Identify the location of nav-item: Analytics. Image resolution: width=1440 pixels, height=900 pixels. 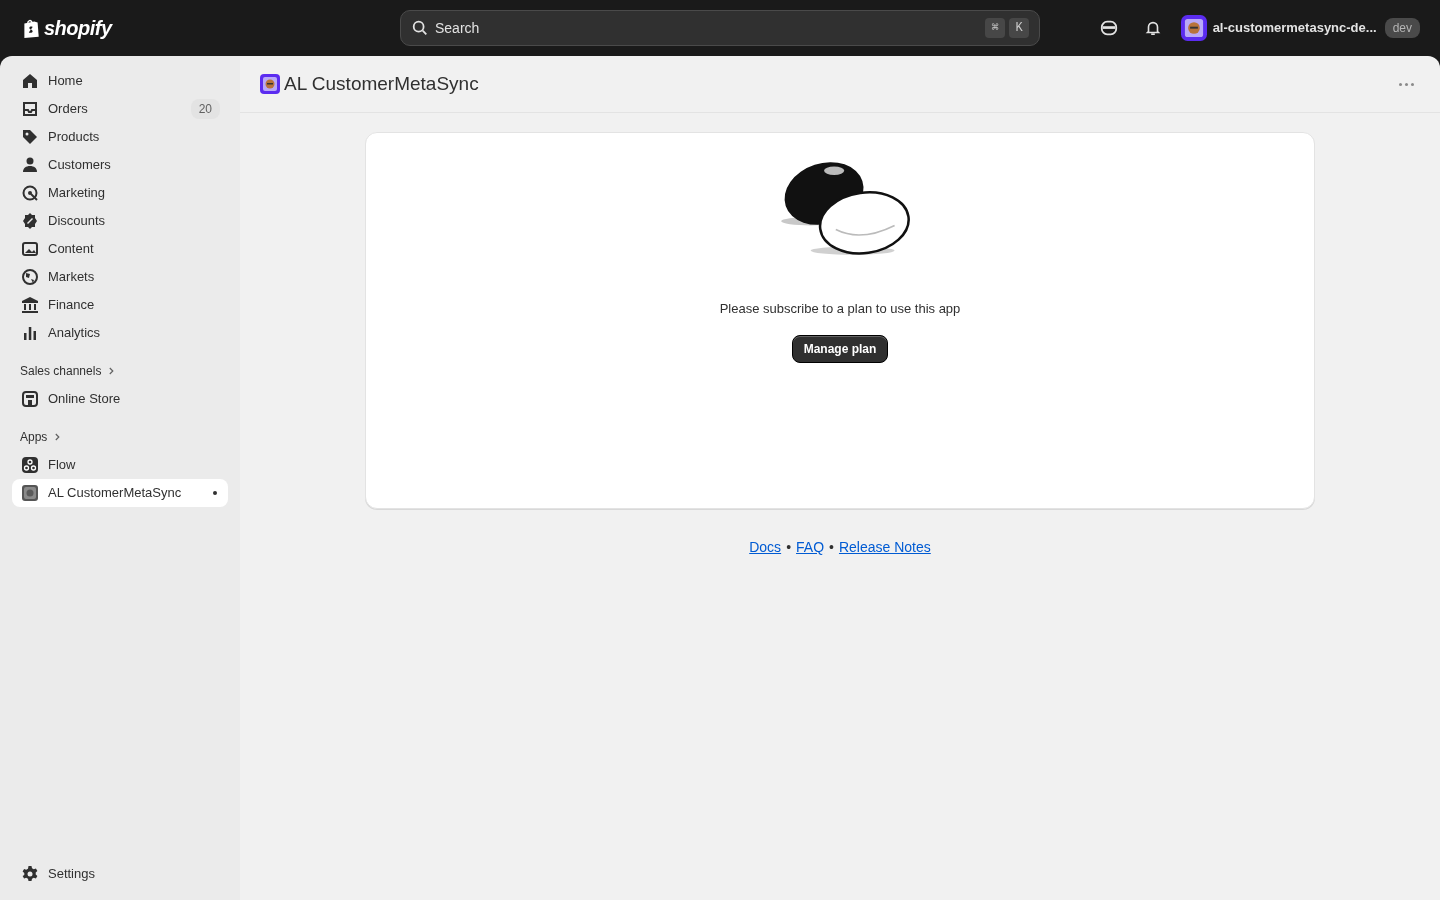
(120, 333).